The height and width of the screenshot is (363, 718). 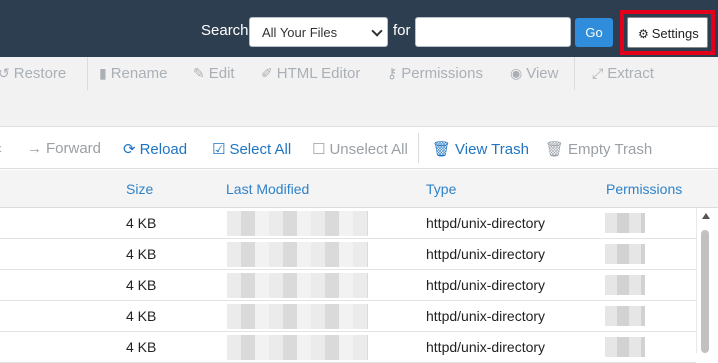 I want to click on view-button: ◉ View, so click(x=534, y=73).